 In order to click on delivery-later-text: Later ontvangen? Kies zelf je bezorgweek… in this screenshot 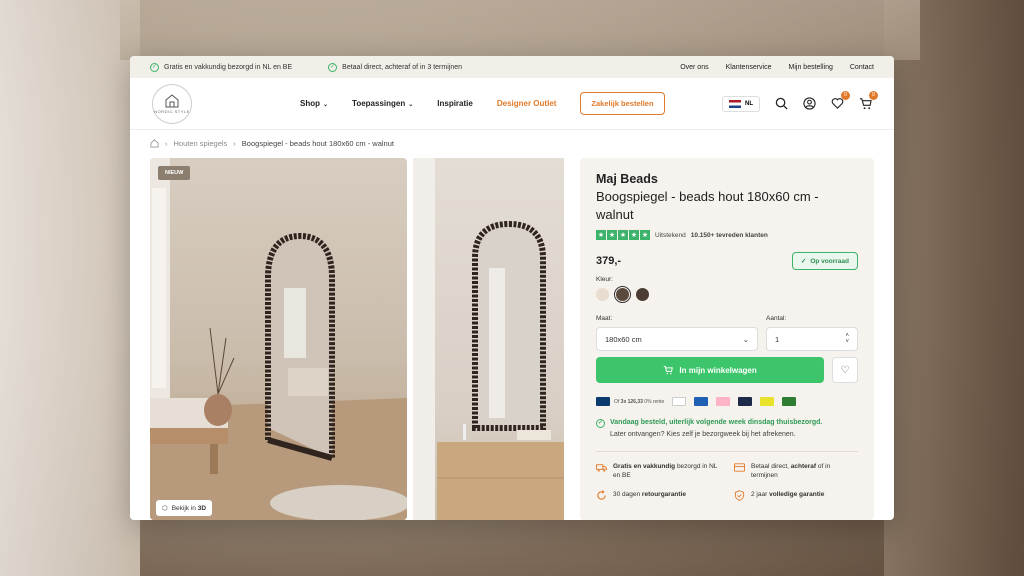, I will do `click(703, 434)`.